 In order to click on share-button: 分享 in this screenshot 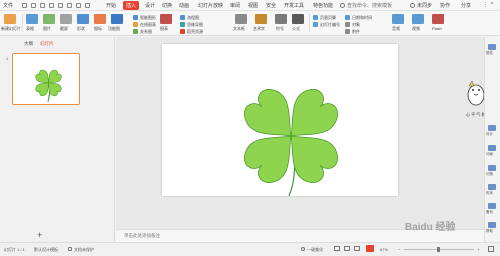, I will do `click(466, 5)`.